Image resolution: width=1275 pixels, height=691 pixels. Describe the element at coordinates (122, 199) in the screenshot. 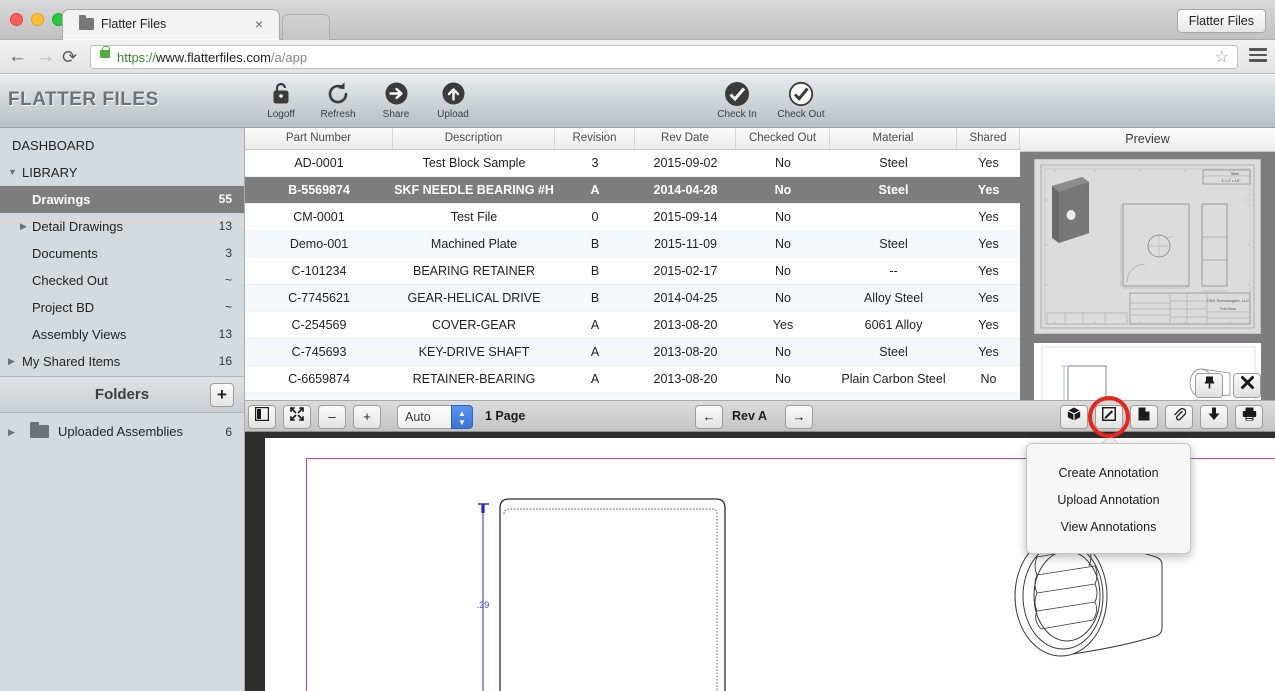

I see `sidebar-item-drawings: Drawings 55` at that location.